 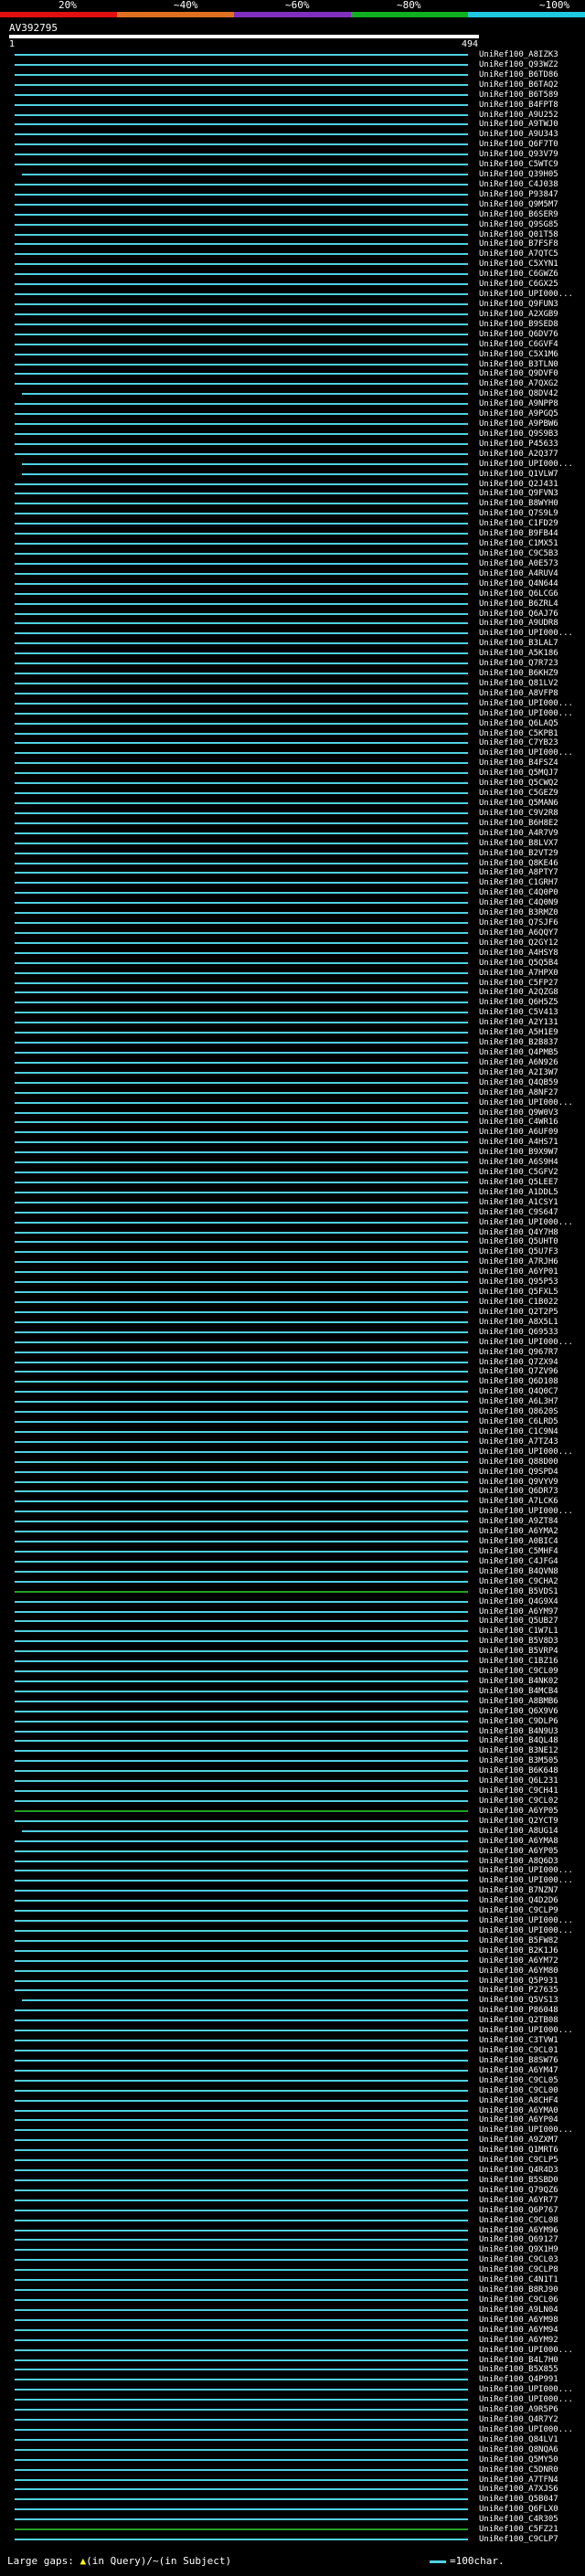 What do you see at coordinates (518, 85) in the screenshot?
I see `hit-label: UniRef100_B6TAQ2` at bounding box center [518, 85].